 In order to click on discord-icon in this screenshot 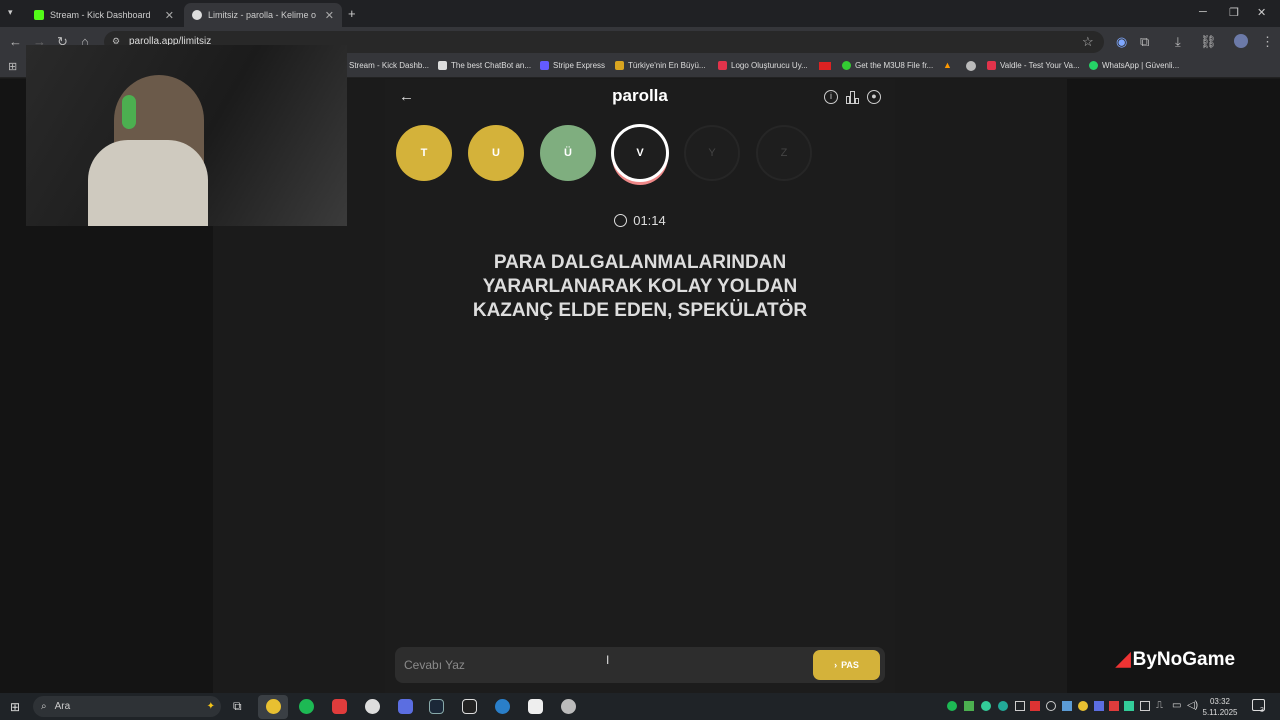, I will do `click(405, 706)`.